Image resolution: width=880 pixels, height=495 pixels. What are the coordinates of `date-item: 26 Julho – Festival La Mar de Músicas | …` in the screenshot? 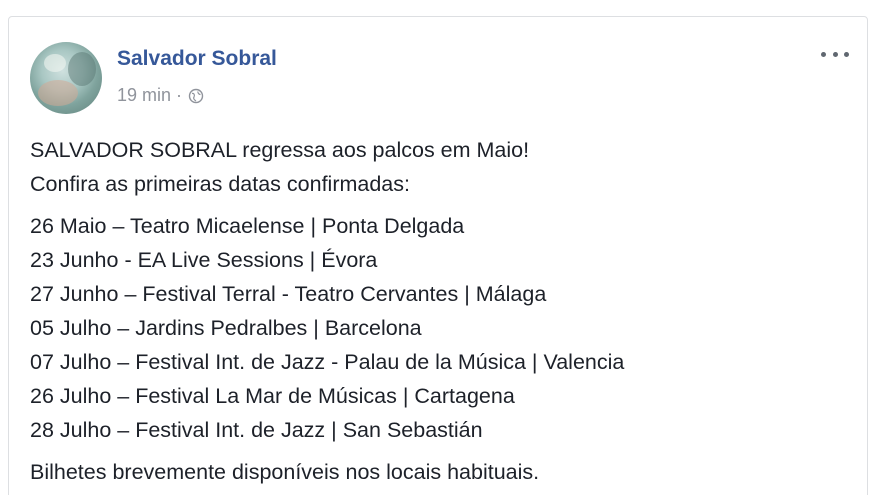 It's located at (272, 396).